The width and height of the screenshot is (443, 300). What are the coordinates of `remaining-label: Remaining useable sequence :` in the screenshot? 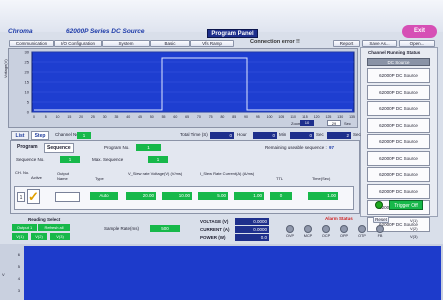 It's located at (296, 147).